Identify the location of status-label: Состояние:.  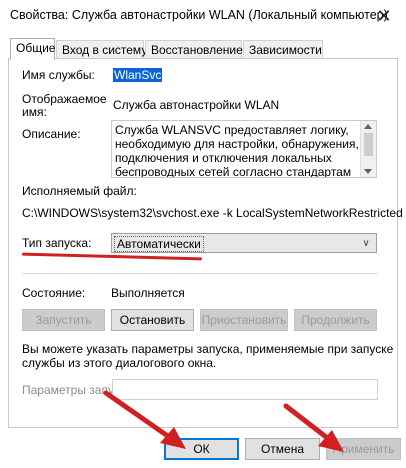
(54, 293).